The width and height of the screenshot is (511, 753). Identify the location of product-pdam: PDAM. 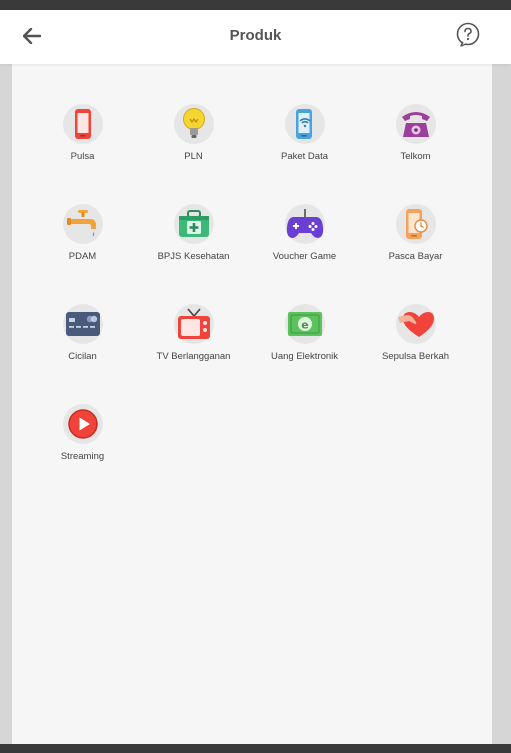
(82, 254).